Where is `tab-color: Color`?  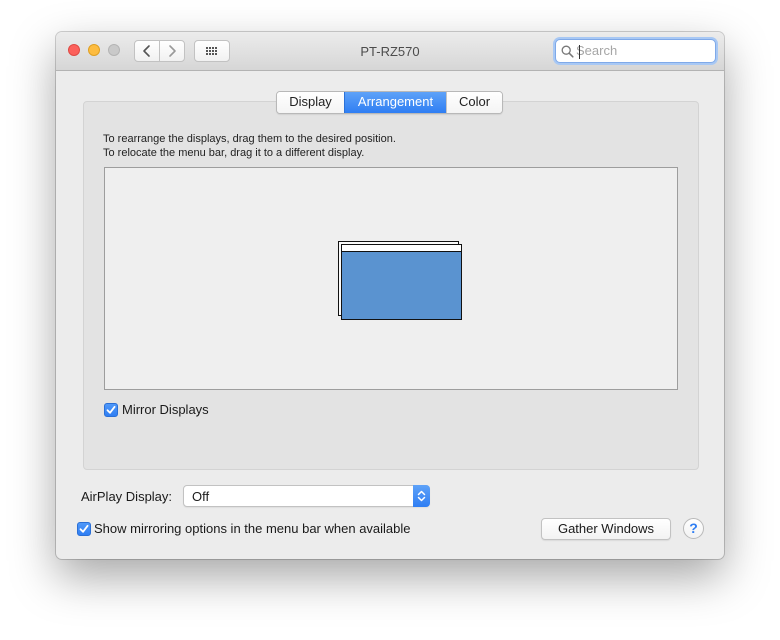
tab-color: Color is located at coordinates (474, 102).